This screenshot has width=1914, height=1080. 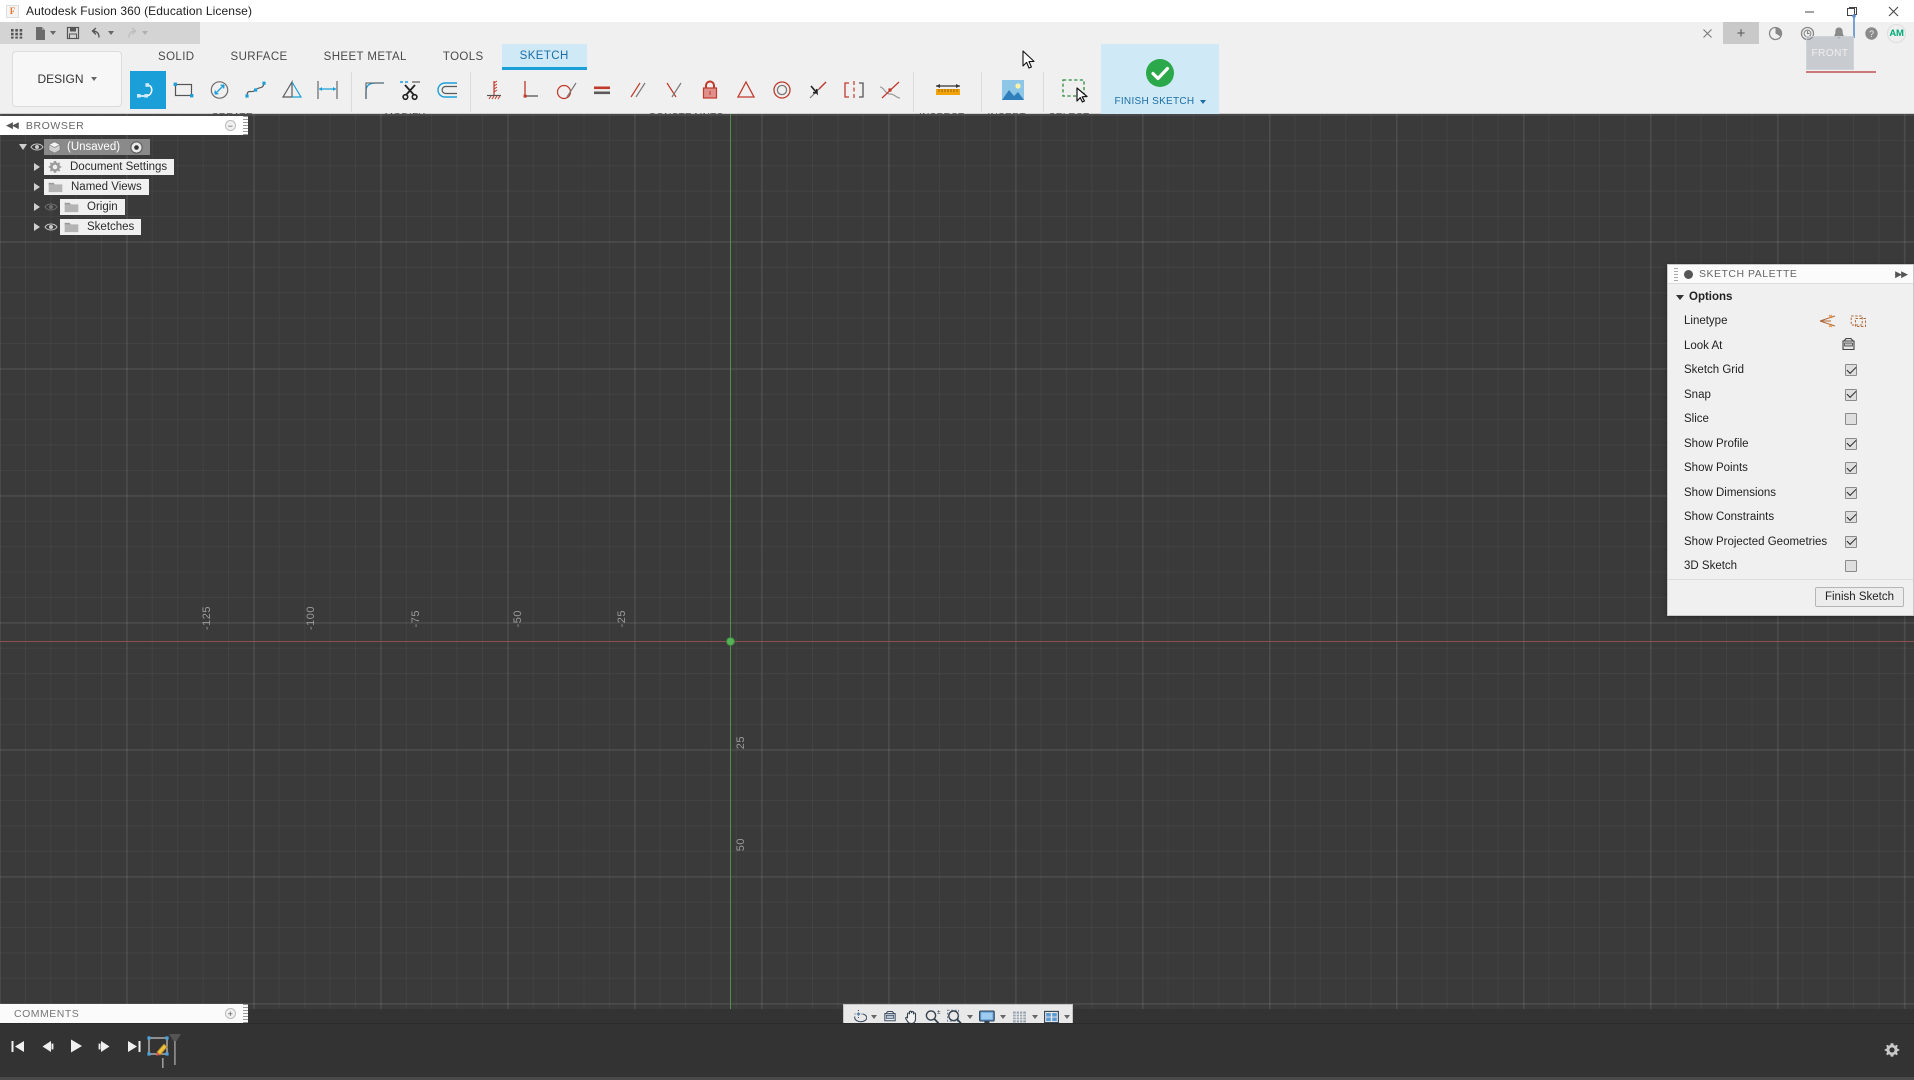 What do you see at coordinates (245, 1013) in the screenshot?
I see `comments-resize-grip` at bounding box center [245, 1013].